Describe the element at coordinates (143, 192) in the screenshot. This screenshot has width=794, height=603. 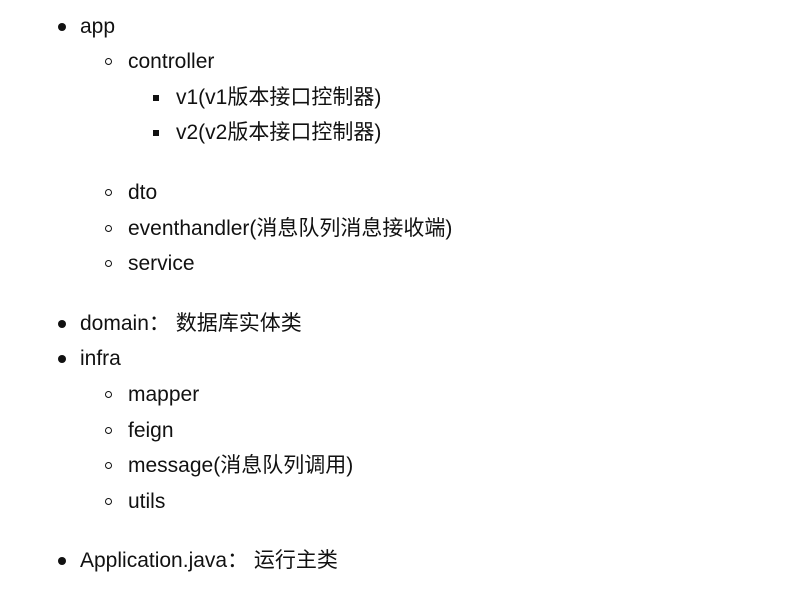
I see `item-label: dto` at that location.